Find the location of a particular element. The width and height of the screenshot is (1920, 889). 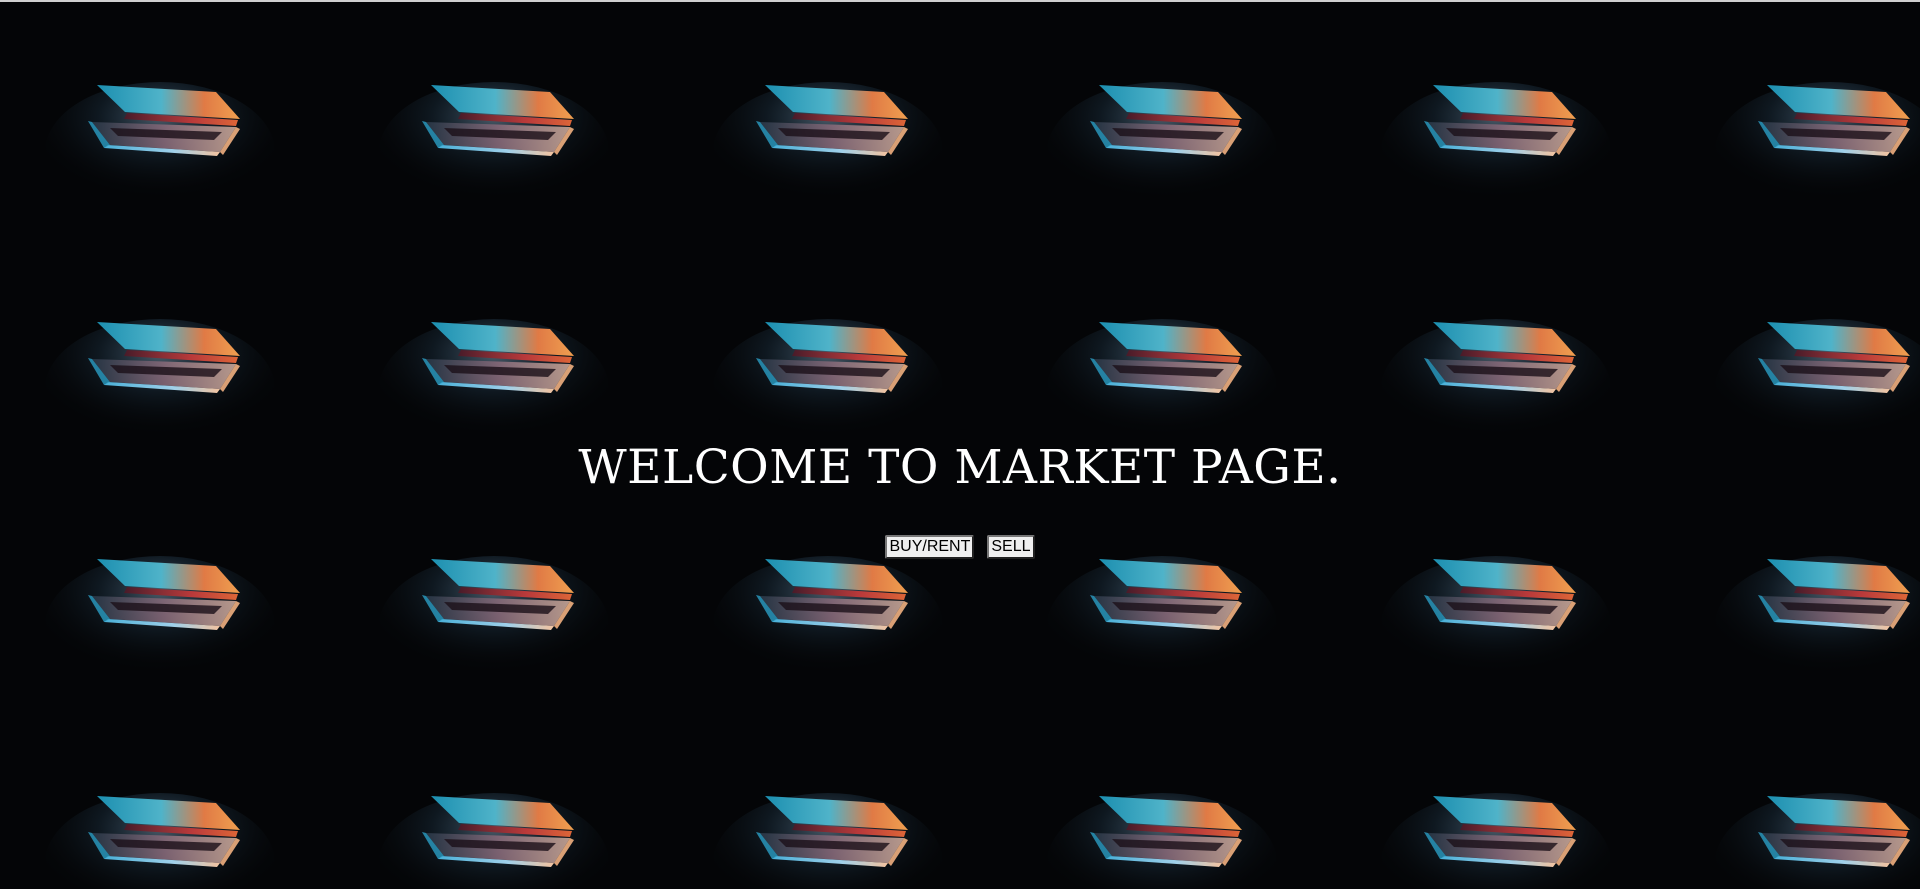

sell-button: SELL is located at coordinates (1011, 547).